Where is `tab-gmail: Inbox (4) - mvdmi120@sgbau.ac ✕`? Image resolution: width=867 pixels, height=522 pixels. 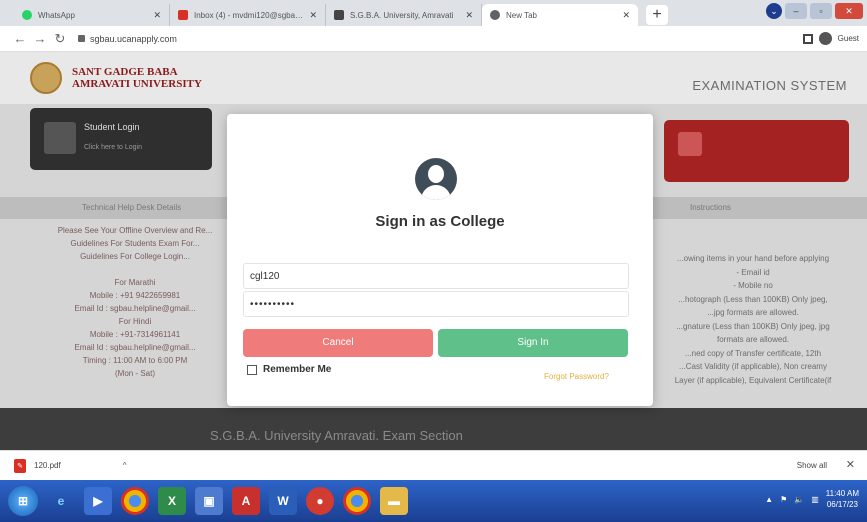
tab-gmail: Inbox (4) - mvdmi120@sgbau.ac ✕ is located at coordinates (248, 15).